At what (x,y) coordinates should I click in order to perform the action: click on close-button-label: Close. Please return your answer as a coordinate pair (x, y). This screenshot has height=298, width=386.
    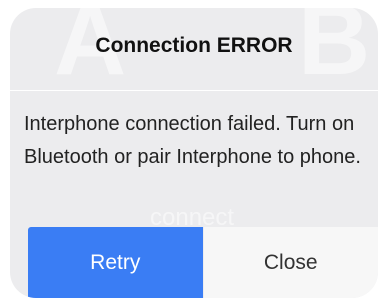
    Looking at the image, I should click on (290, 262).